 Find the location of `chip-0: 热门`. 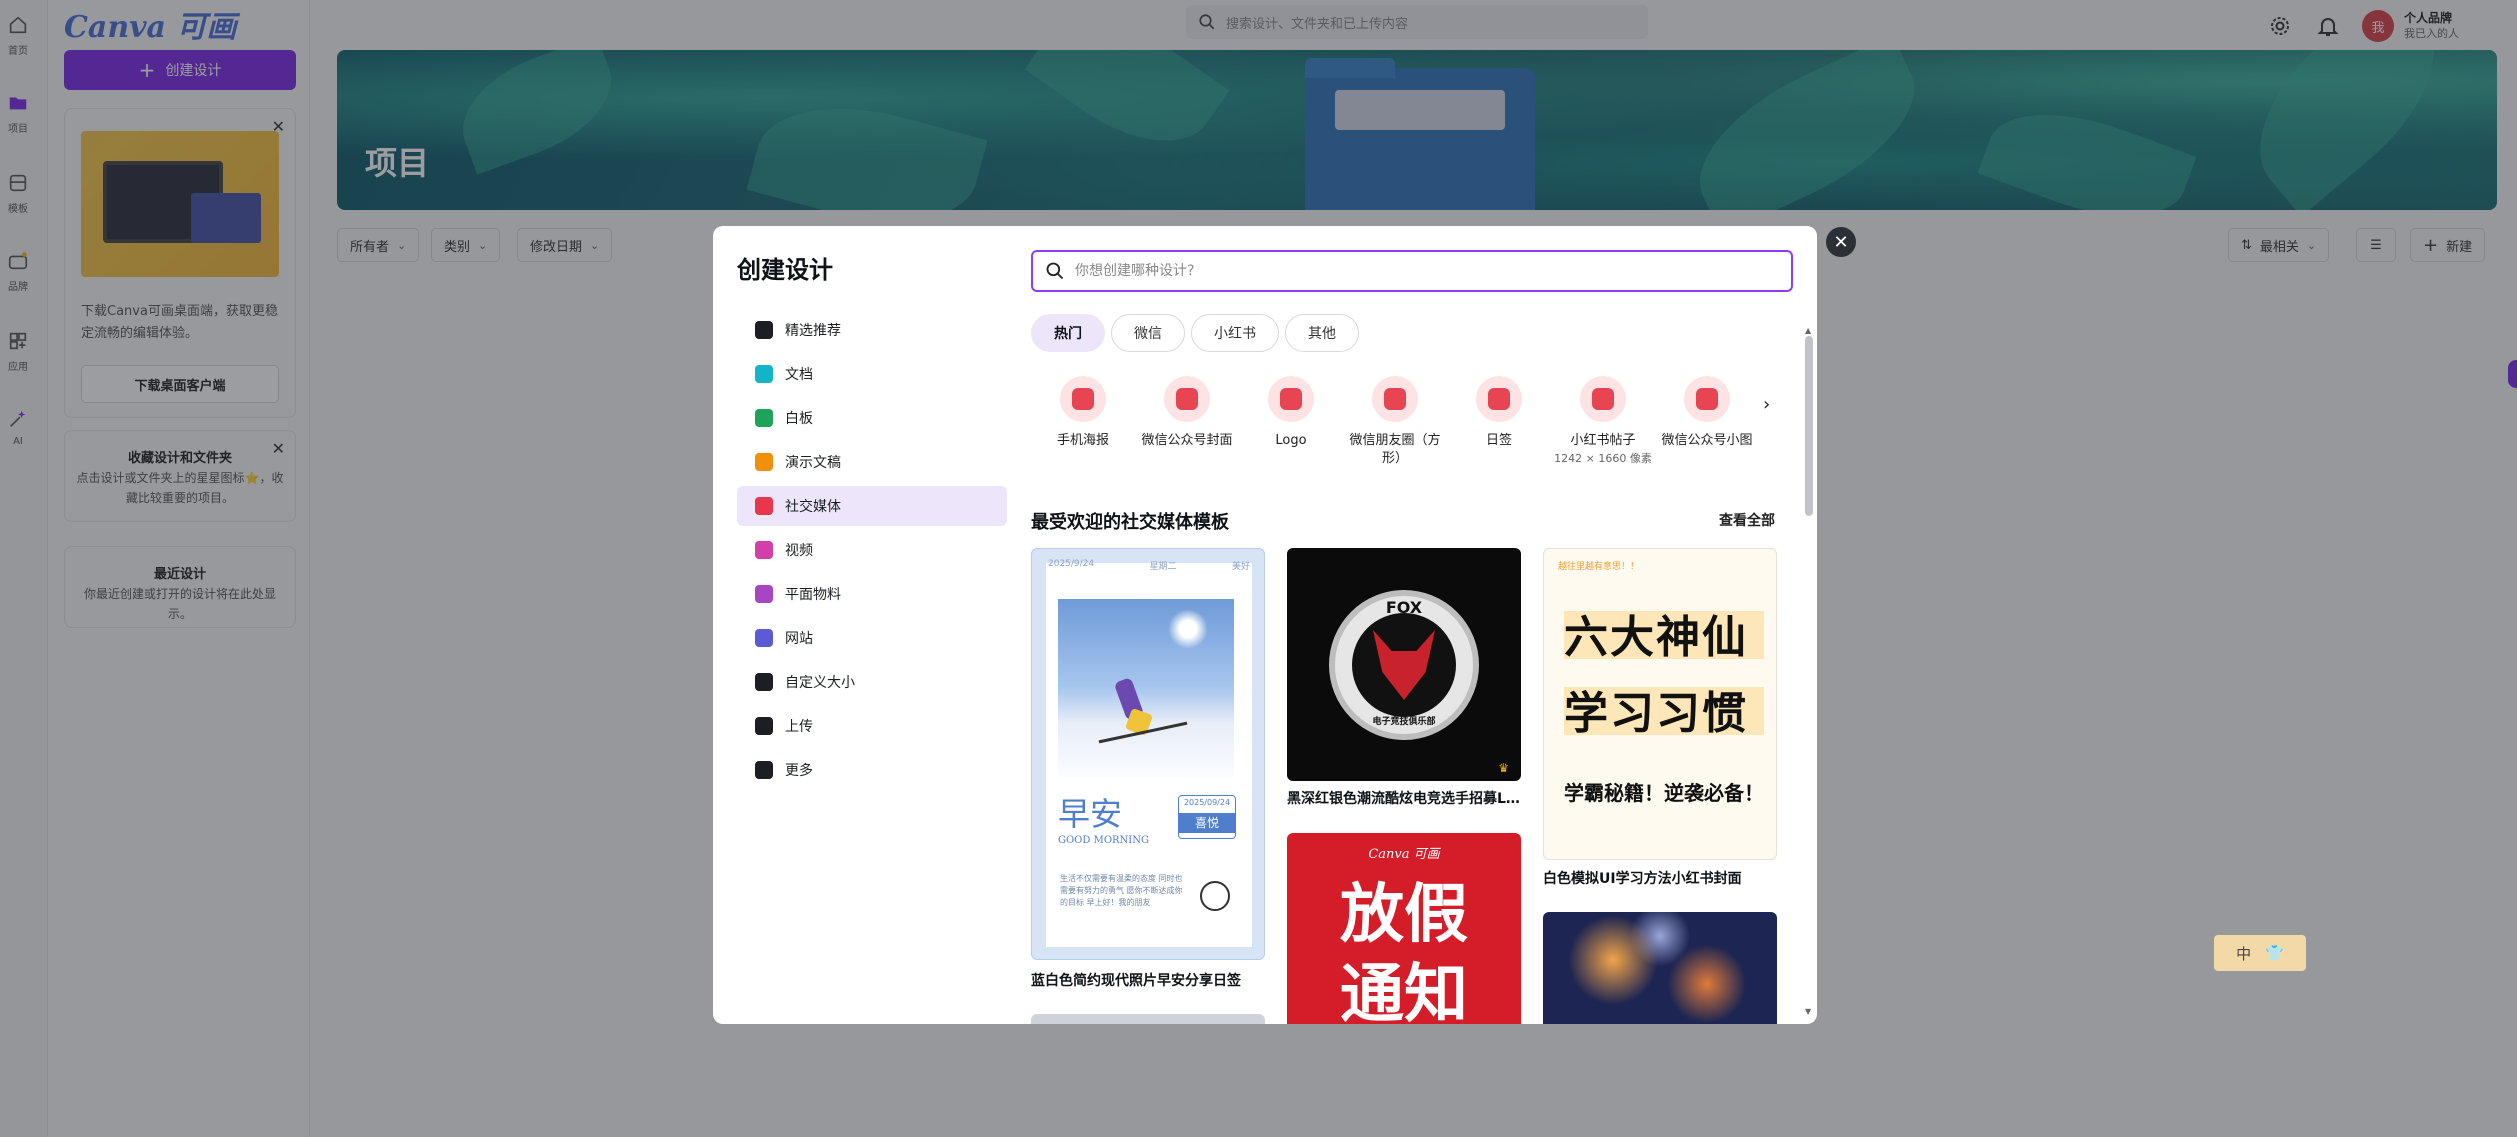

chip-0: 热门 is located at coordinates (1068, 333).